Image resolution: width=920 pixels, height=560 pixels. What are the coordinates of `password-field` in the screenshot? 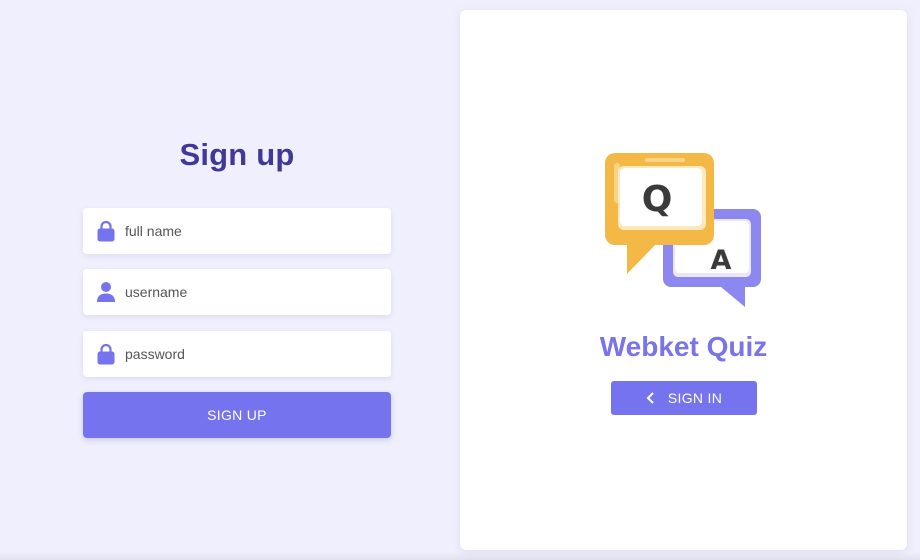 It's located at (237, 354).